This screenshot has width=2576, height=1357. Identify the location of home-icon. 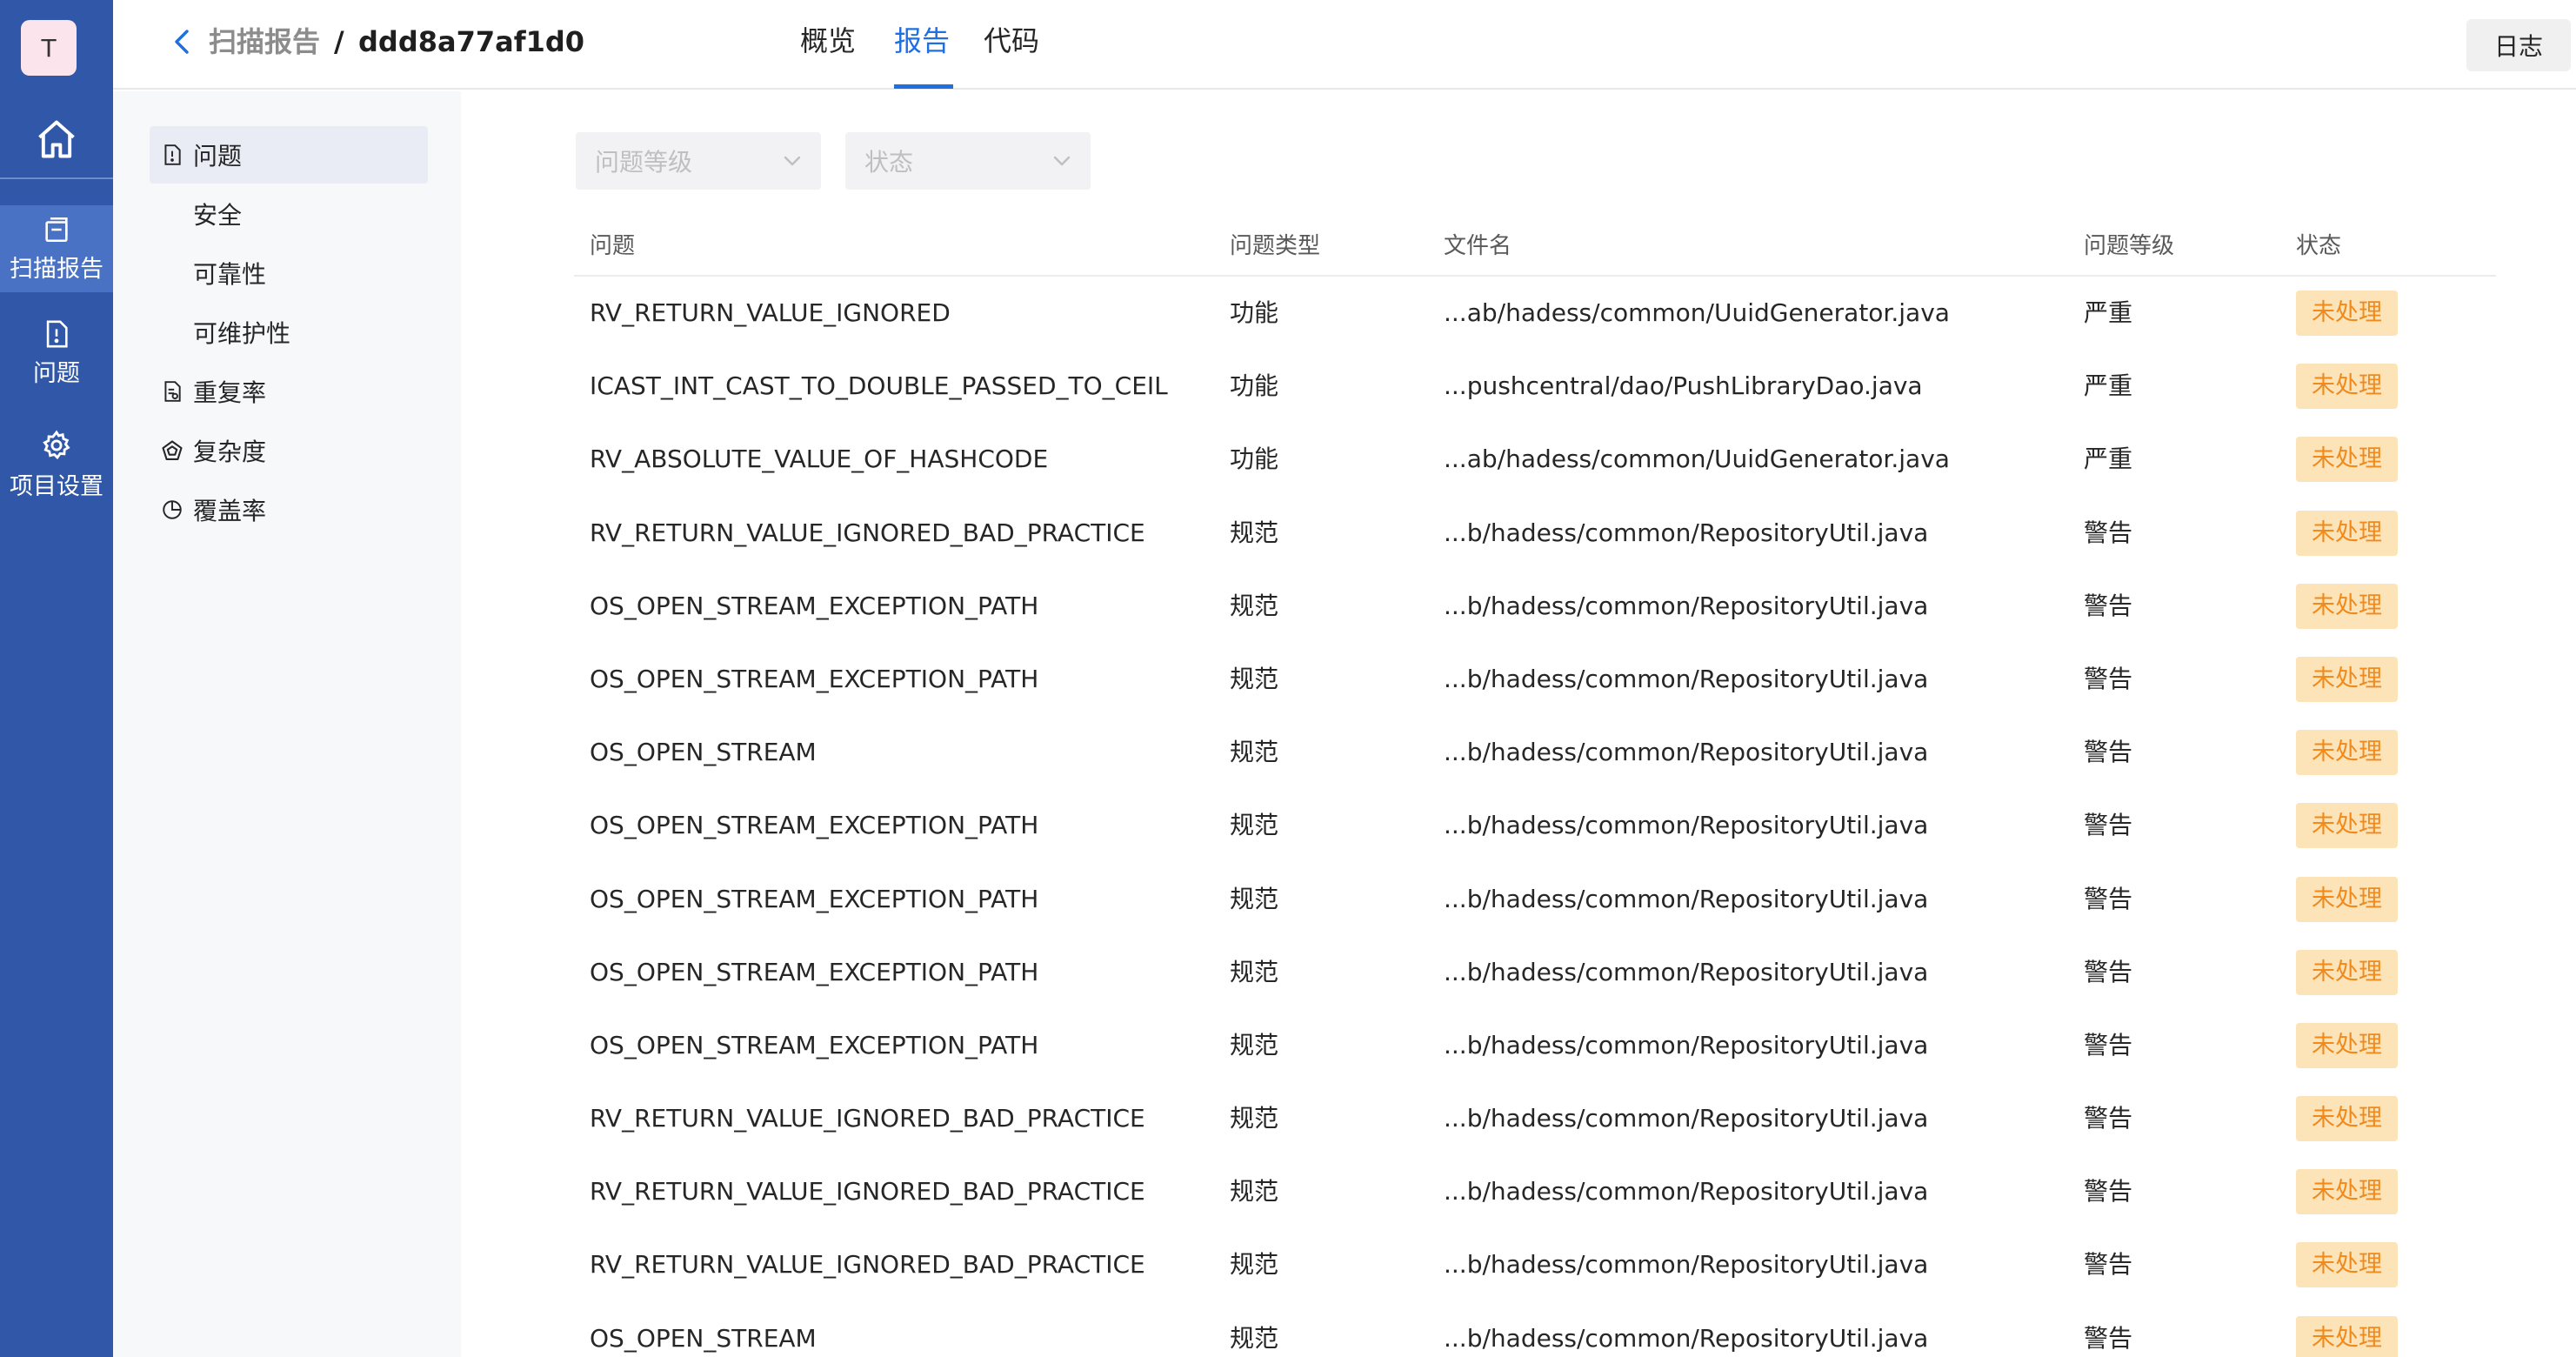
(57, 139).